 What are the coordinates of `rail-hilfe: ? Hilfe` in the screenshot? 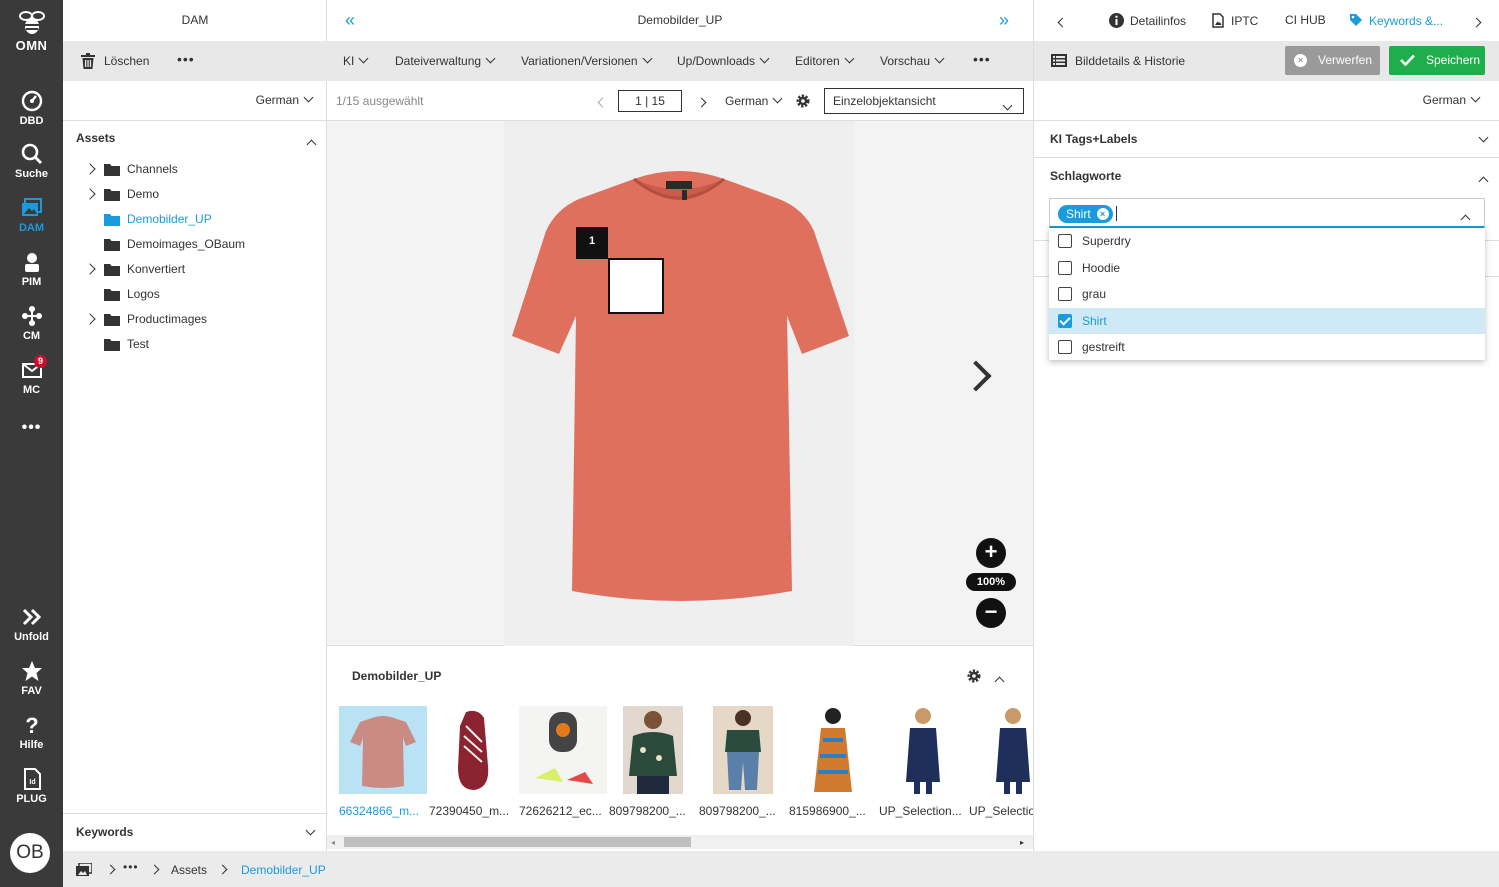 It's located at (31, 732).